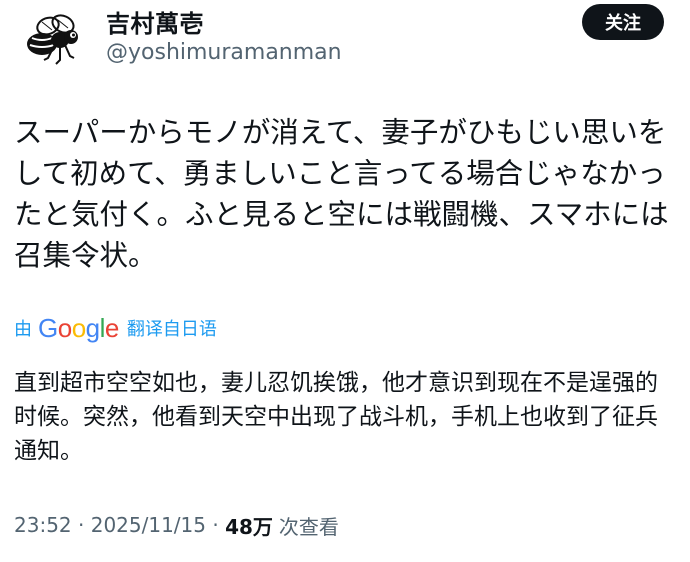  What do you see at coordinates (148, 525) in the screenshot?
I see `tweet-date: 2025/11/15` at bounding box center [148, 525].